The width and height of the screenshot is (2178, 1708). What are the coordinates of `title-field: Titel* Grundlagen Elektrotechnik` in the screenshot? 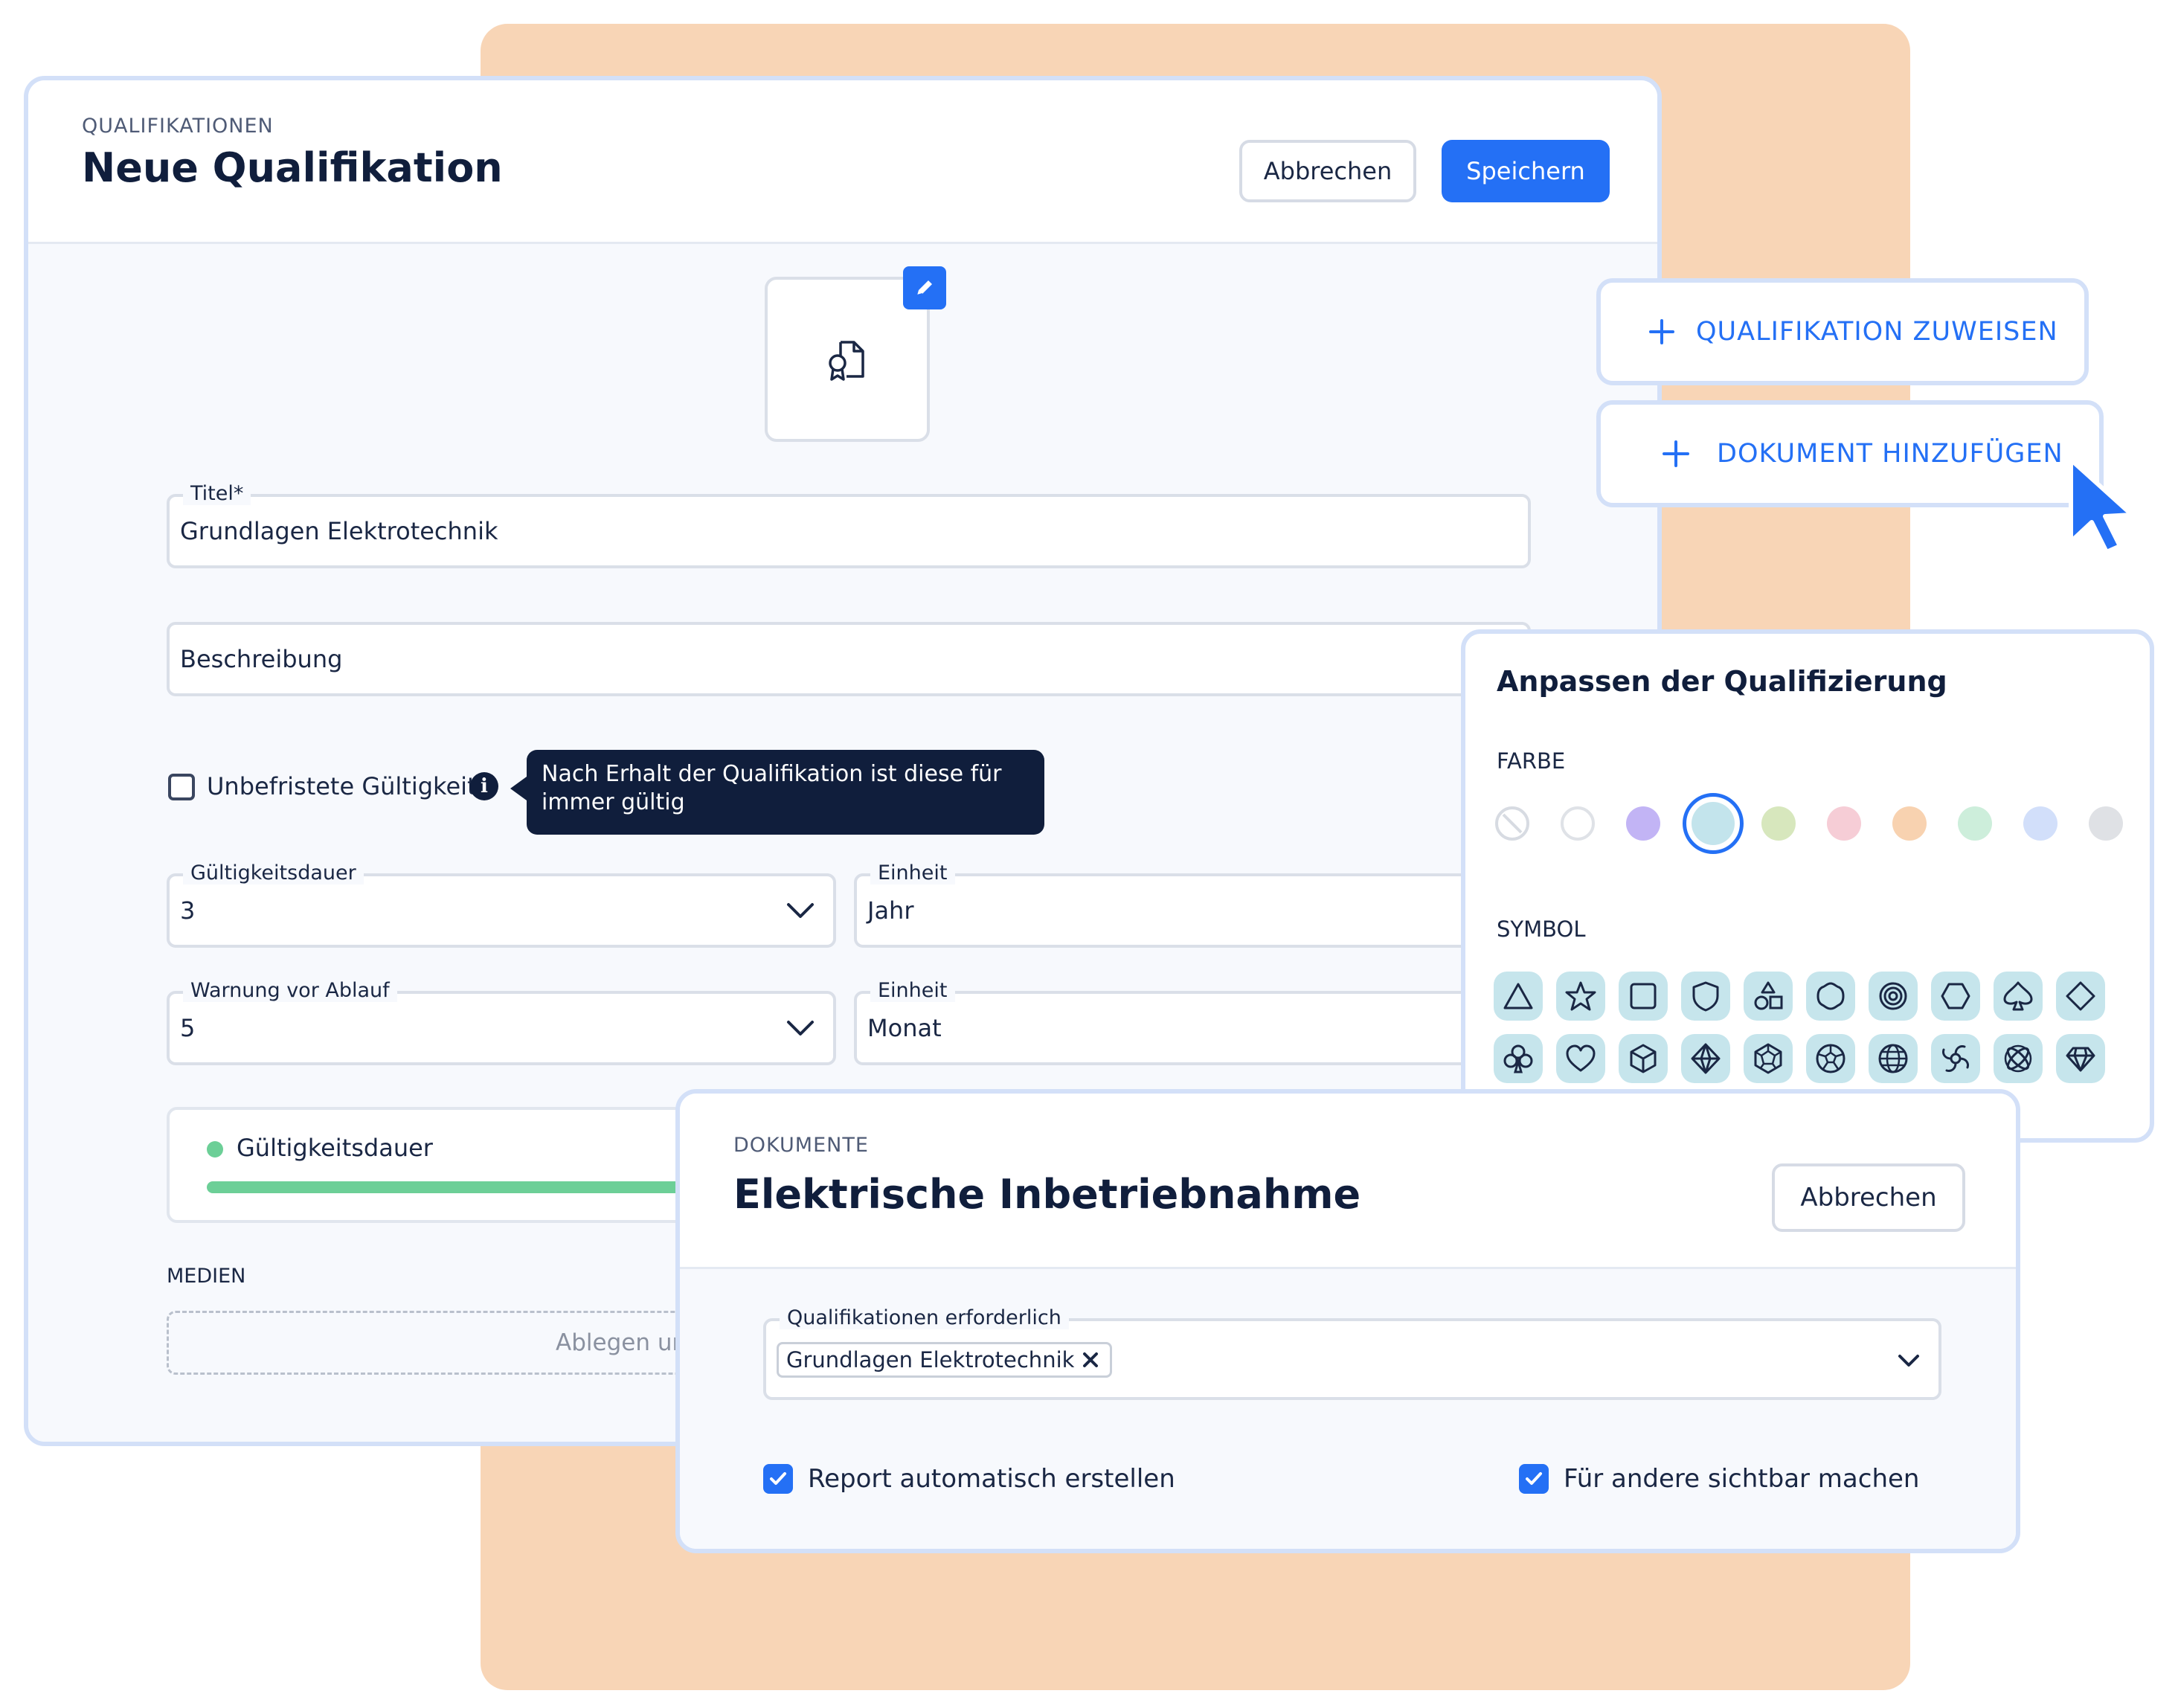 It's located at (849, 525).